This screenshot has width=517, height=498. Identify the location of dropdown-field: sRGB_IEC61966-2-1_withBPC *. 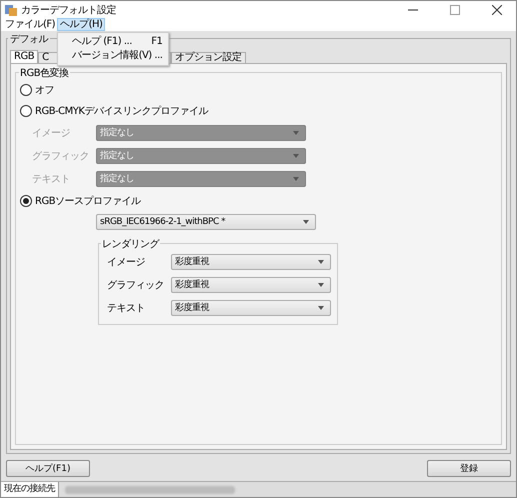
(206, 222).